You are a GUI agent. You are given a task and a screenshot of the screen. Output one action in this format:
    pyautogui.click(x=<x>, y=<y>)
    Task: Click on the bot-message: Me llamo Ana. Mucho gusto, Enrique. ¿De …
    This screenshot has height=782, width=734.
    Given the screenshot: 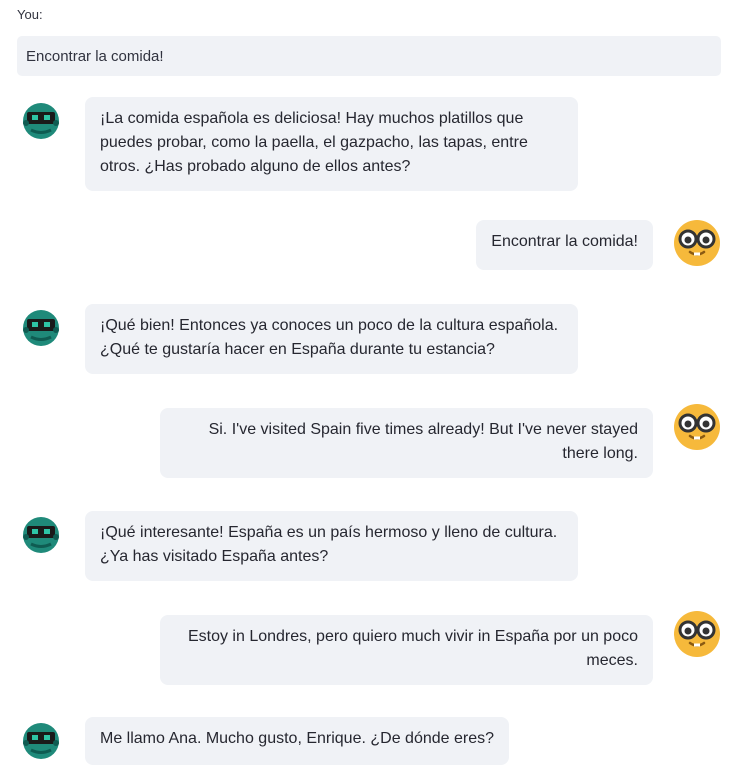 What is the action you would take?
    pyautogui.click(x=297, y=741)
    